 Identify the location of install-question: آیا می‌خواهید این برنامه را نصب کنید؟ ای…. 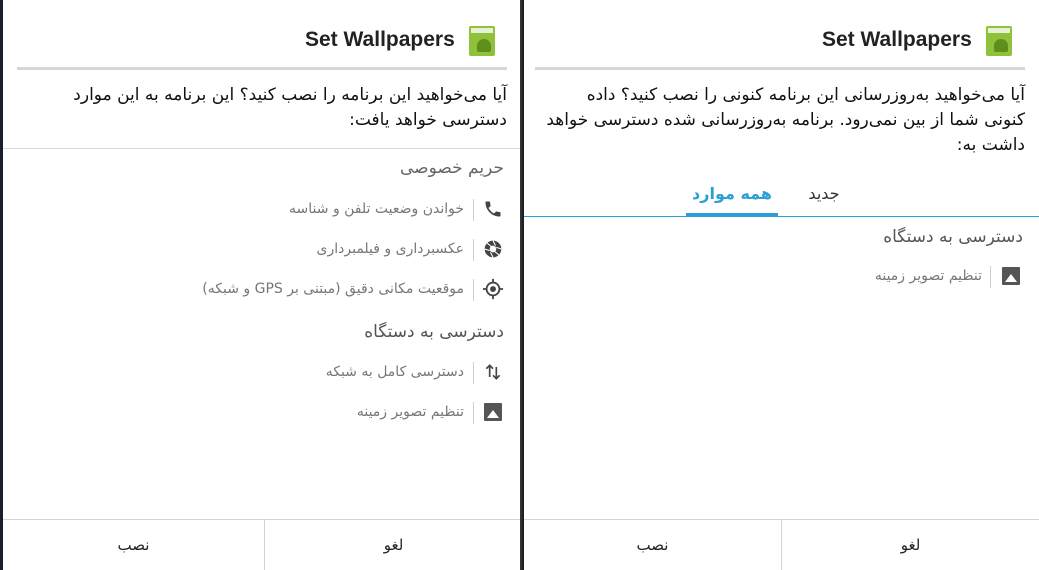
(290, 107).